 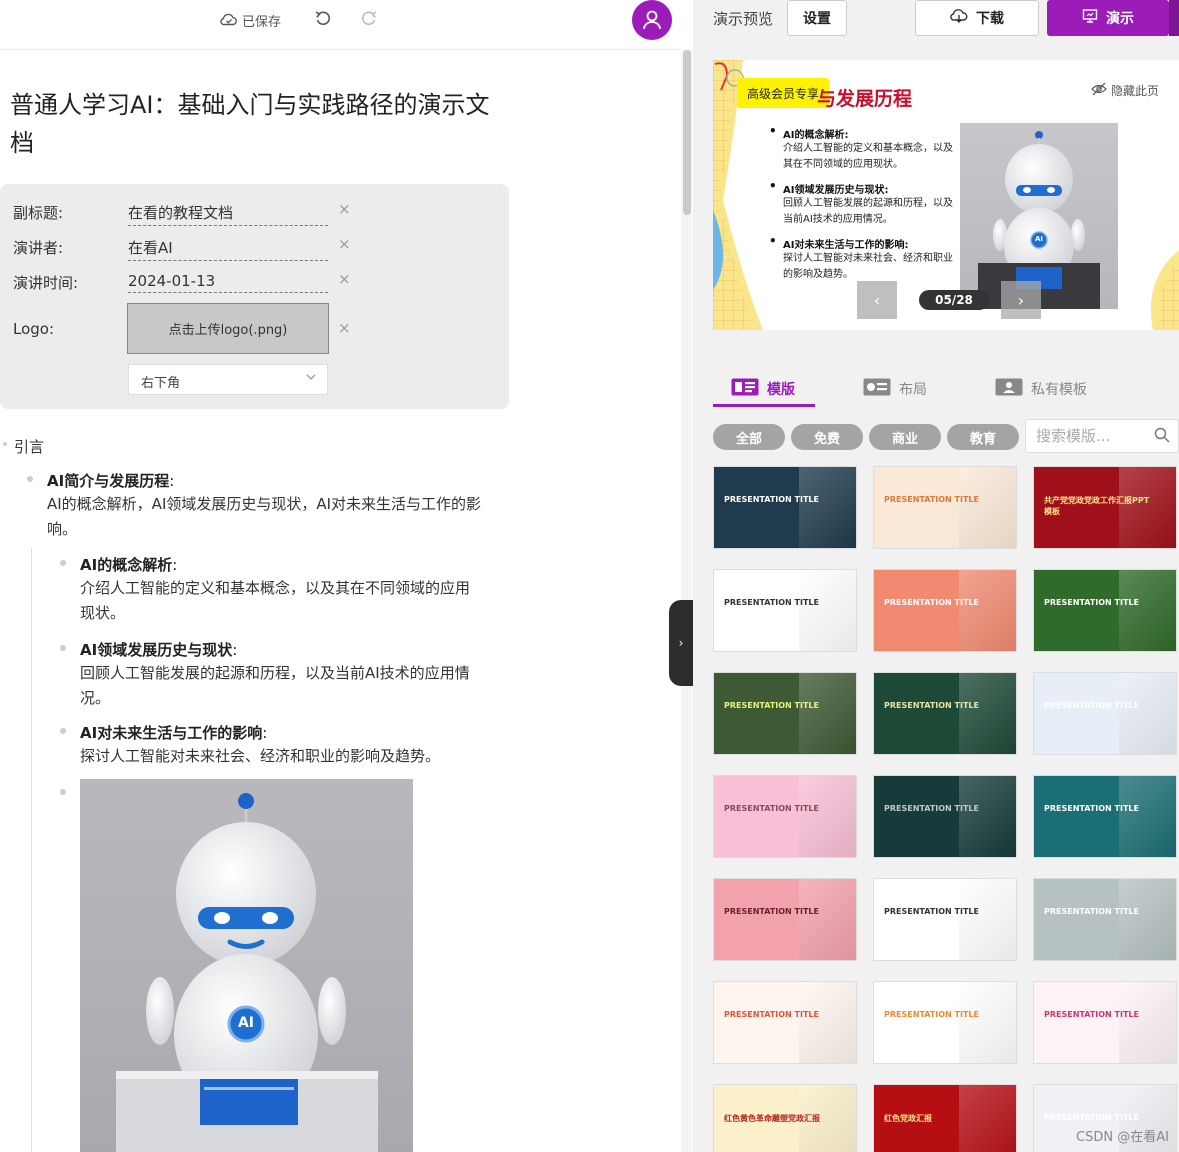 What do you see at coordinates (1105, 507) in the screenshot?
I see `template-thumbnail: 共产党党政党政工作汇报PPT模板` at bounding box center [1105, 507].